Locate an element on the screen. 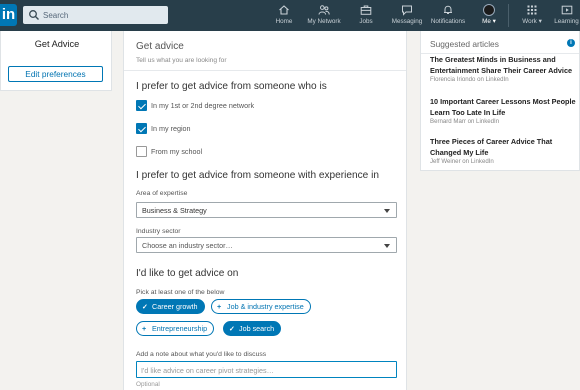  topic-career-growth-label: Career growth is located at coordinates (175, 306).